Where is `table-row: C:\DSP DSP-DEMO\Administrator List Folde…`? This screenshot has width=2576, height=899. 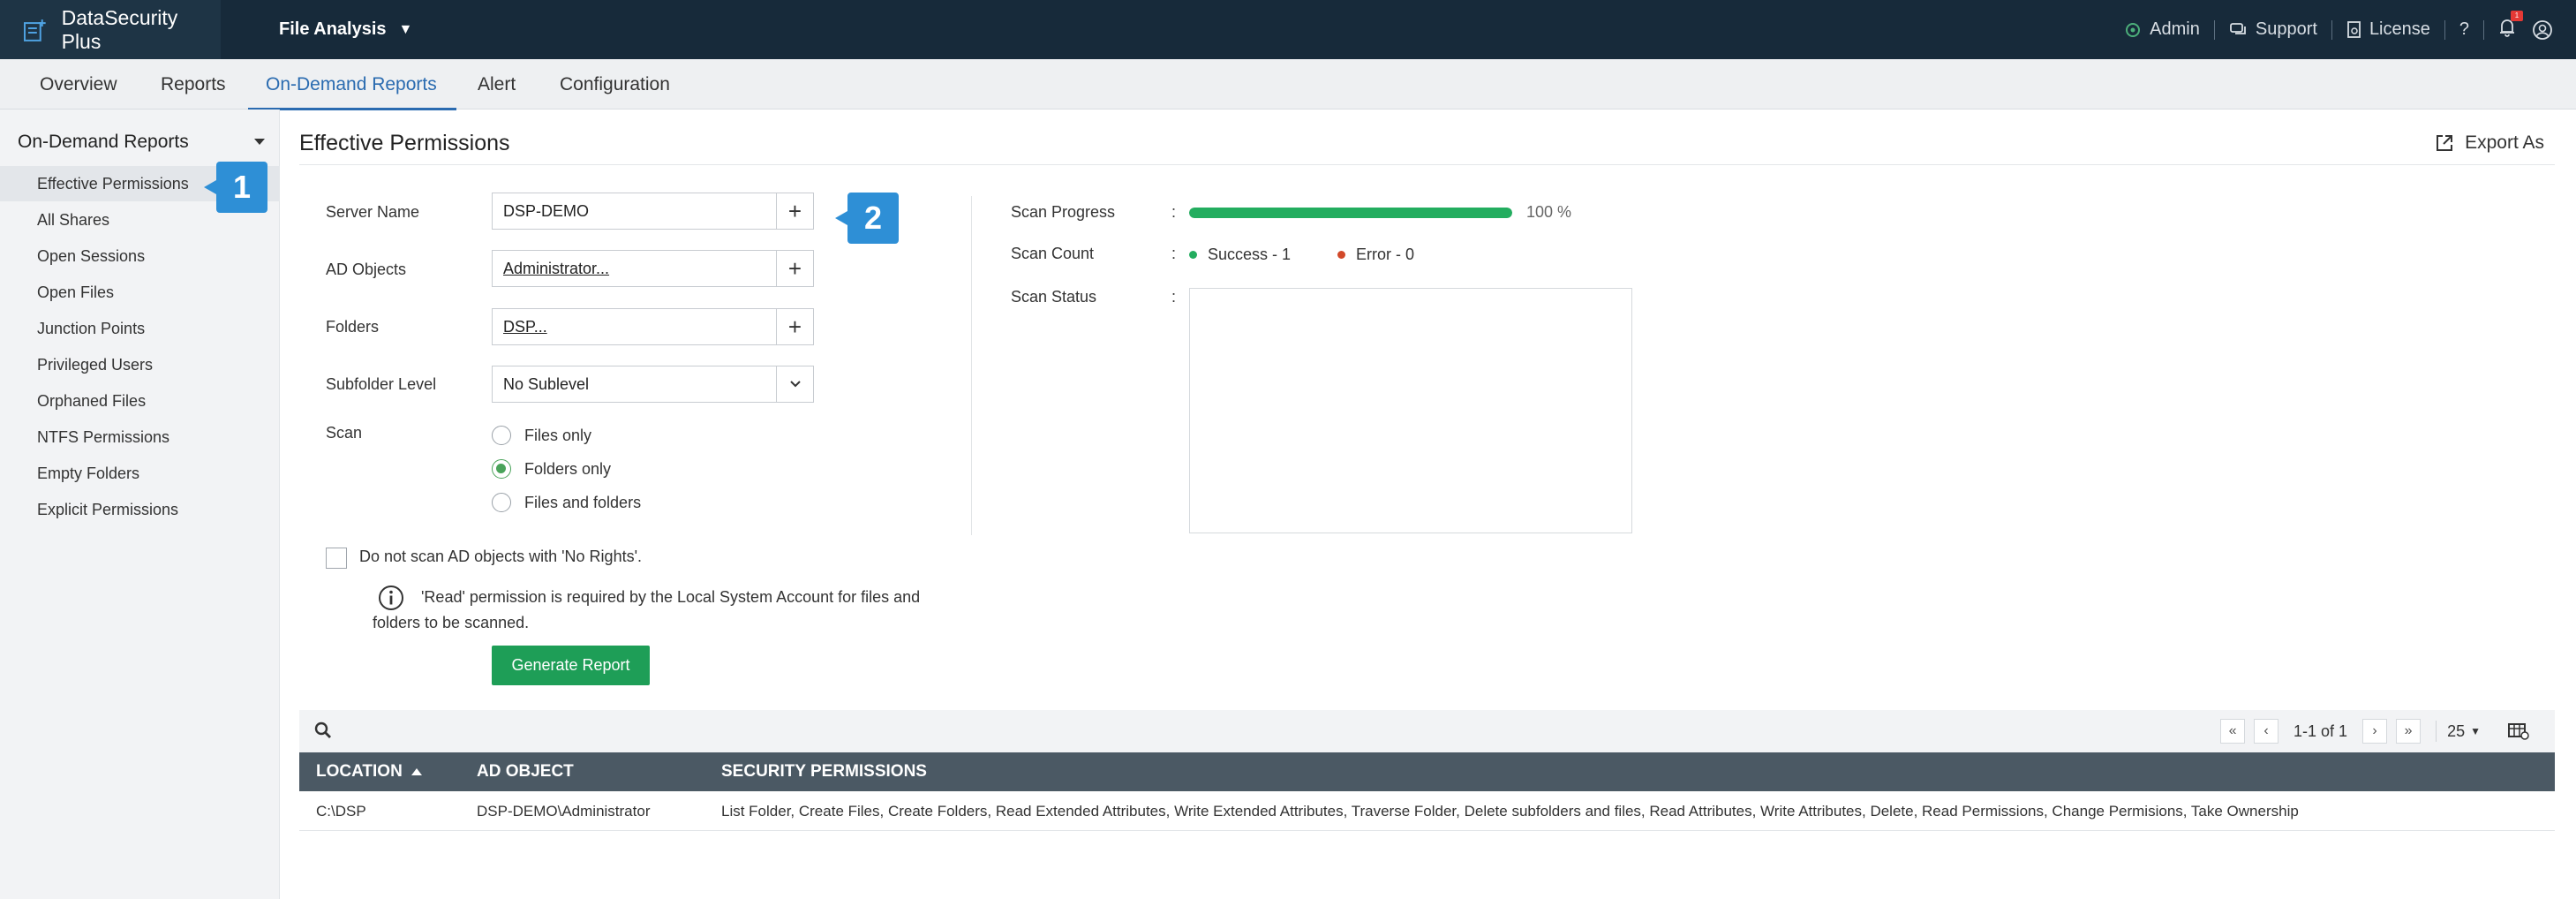 table-row: C:\DSP DSP-DEMO\Administrator List Folde… is located at coordinates (1427, 811).